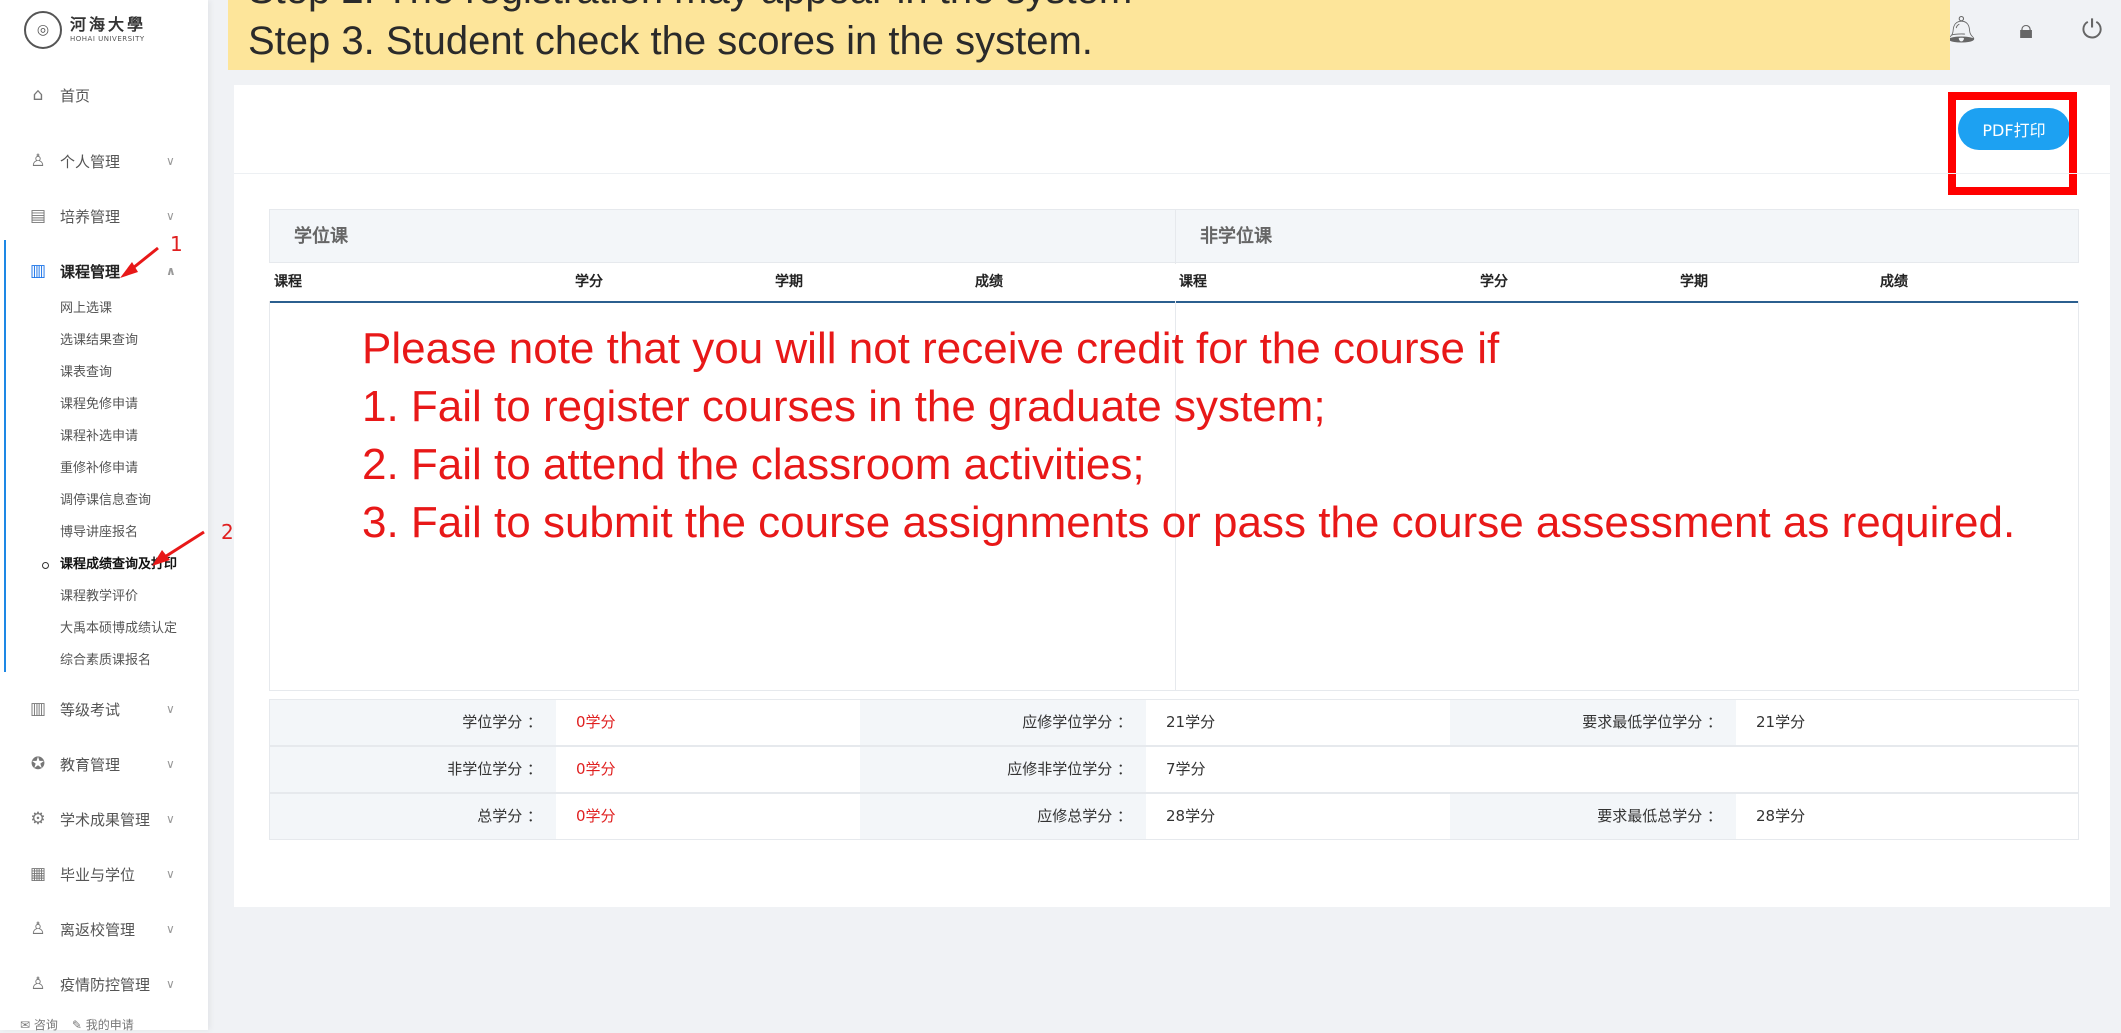  I want to click on summary-row-degree: 学位学分 ： 0学分 应修学位学分 ： 21学分 要求最低学位学分 ： 21学分, so click(1174, 722).